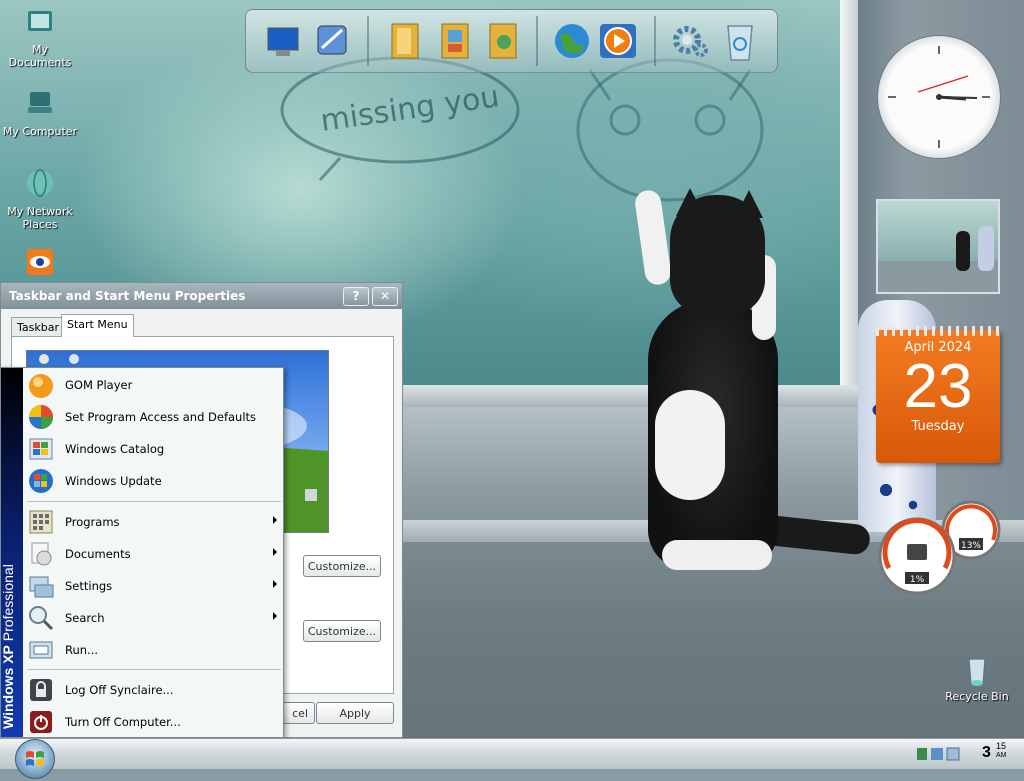 Image resolution: width=1024 pixels, height=781 pixels. Describe the element at coordinates (113, 481) in the screenshot. I see `start-menu-item-label: Windows Update` at that location.